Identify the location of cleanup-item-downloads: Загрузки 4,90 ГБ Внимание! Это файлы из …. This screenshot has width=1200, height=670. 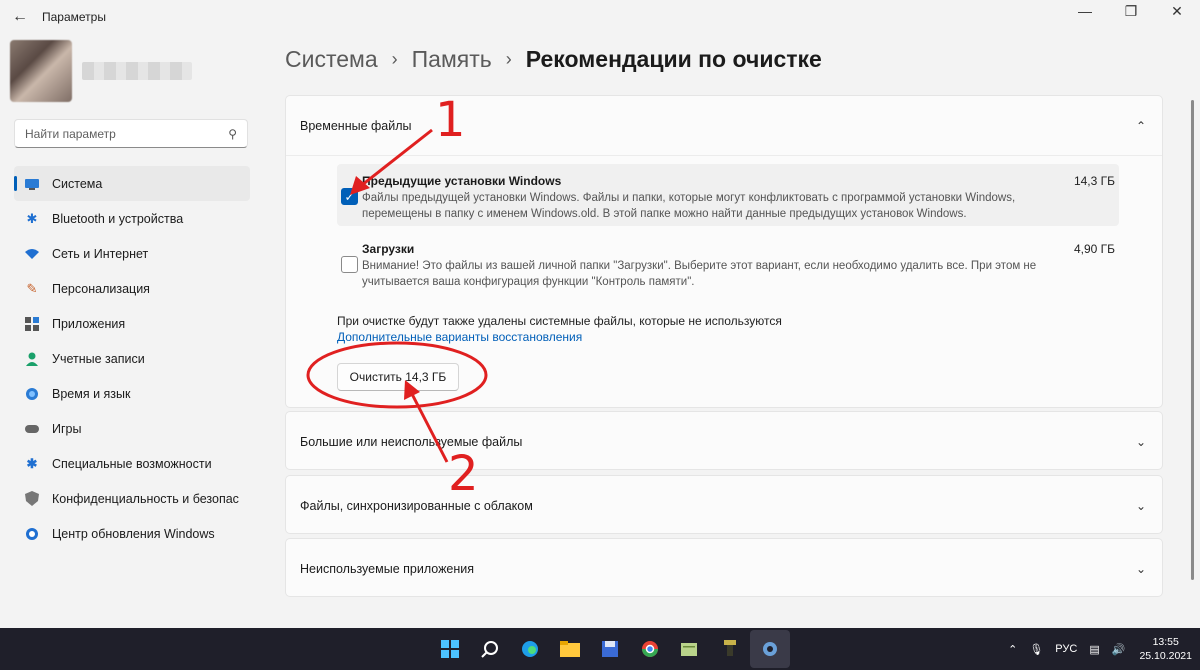
(728, 263).